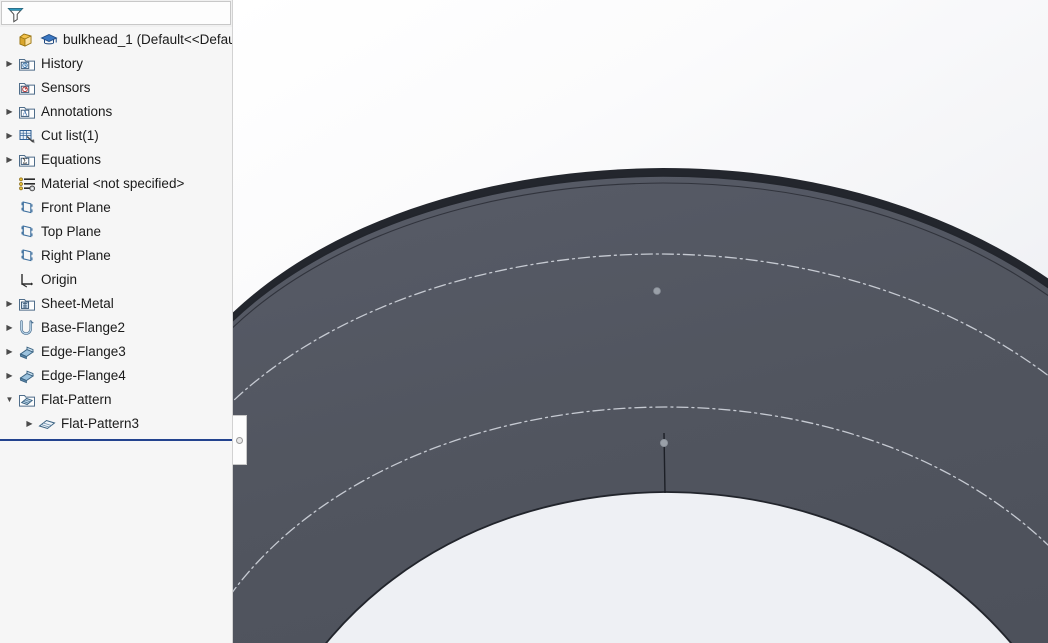  I want to click on feature-tree: ▶ bulkhead_1 (Default<<Defau, so click(116, 234).